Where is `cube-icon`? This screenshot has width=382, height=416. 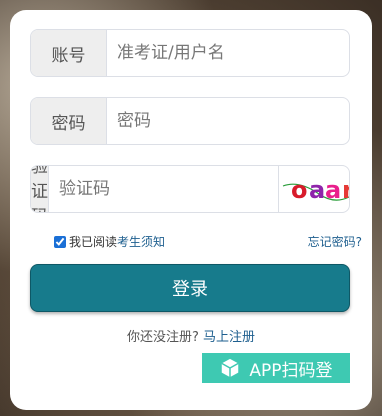
cube-icon is located at coordinates (230, 368).